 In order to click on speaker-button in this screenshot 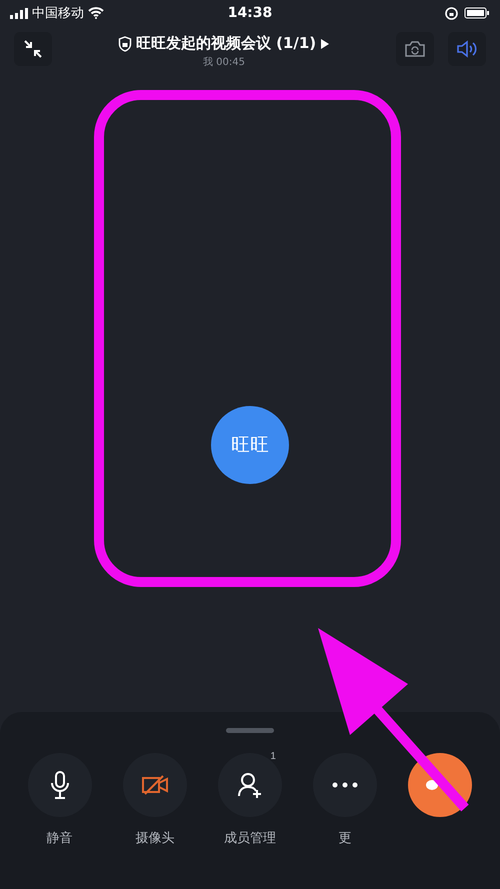, I will do `click(467, 49)`.